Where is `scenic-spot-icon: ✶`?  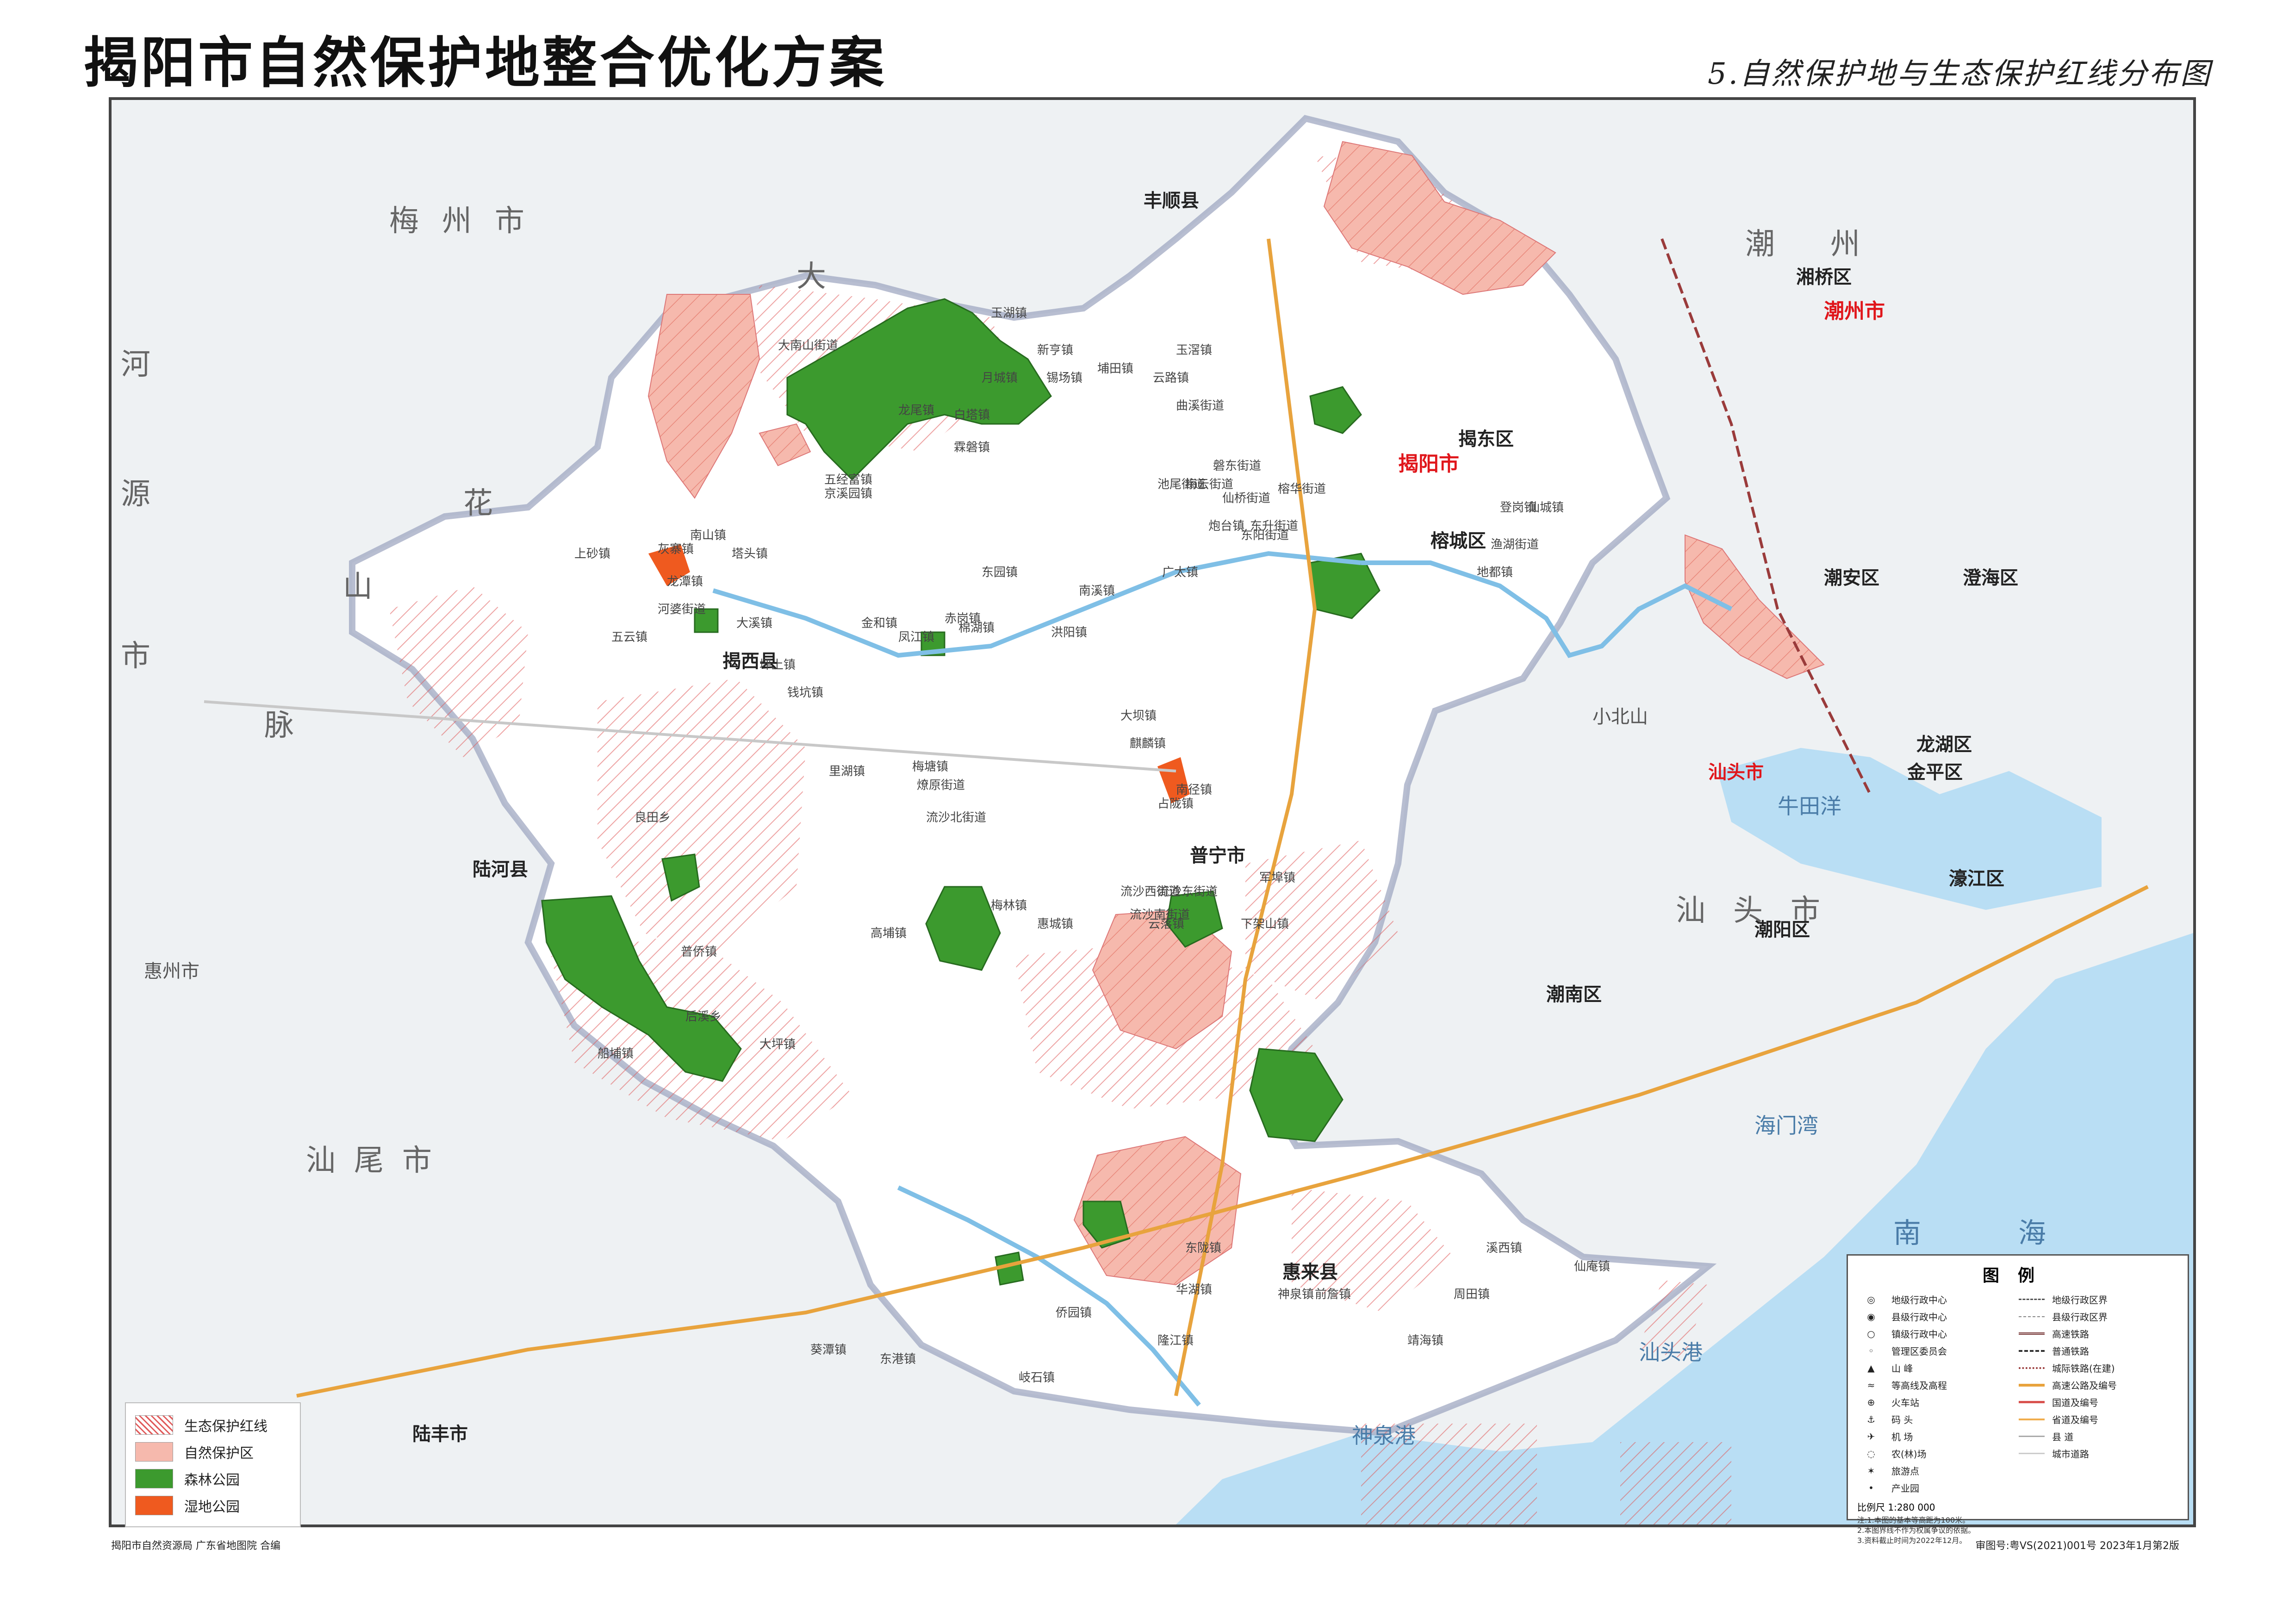
scenic-spot-icon: ✶ is located at coordinates (1871, 1470).